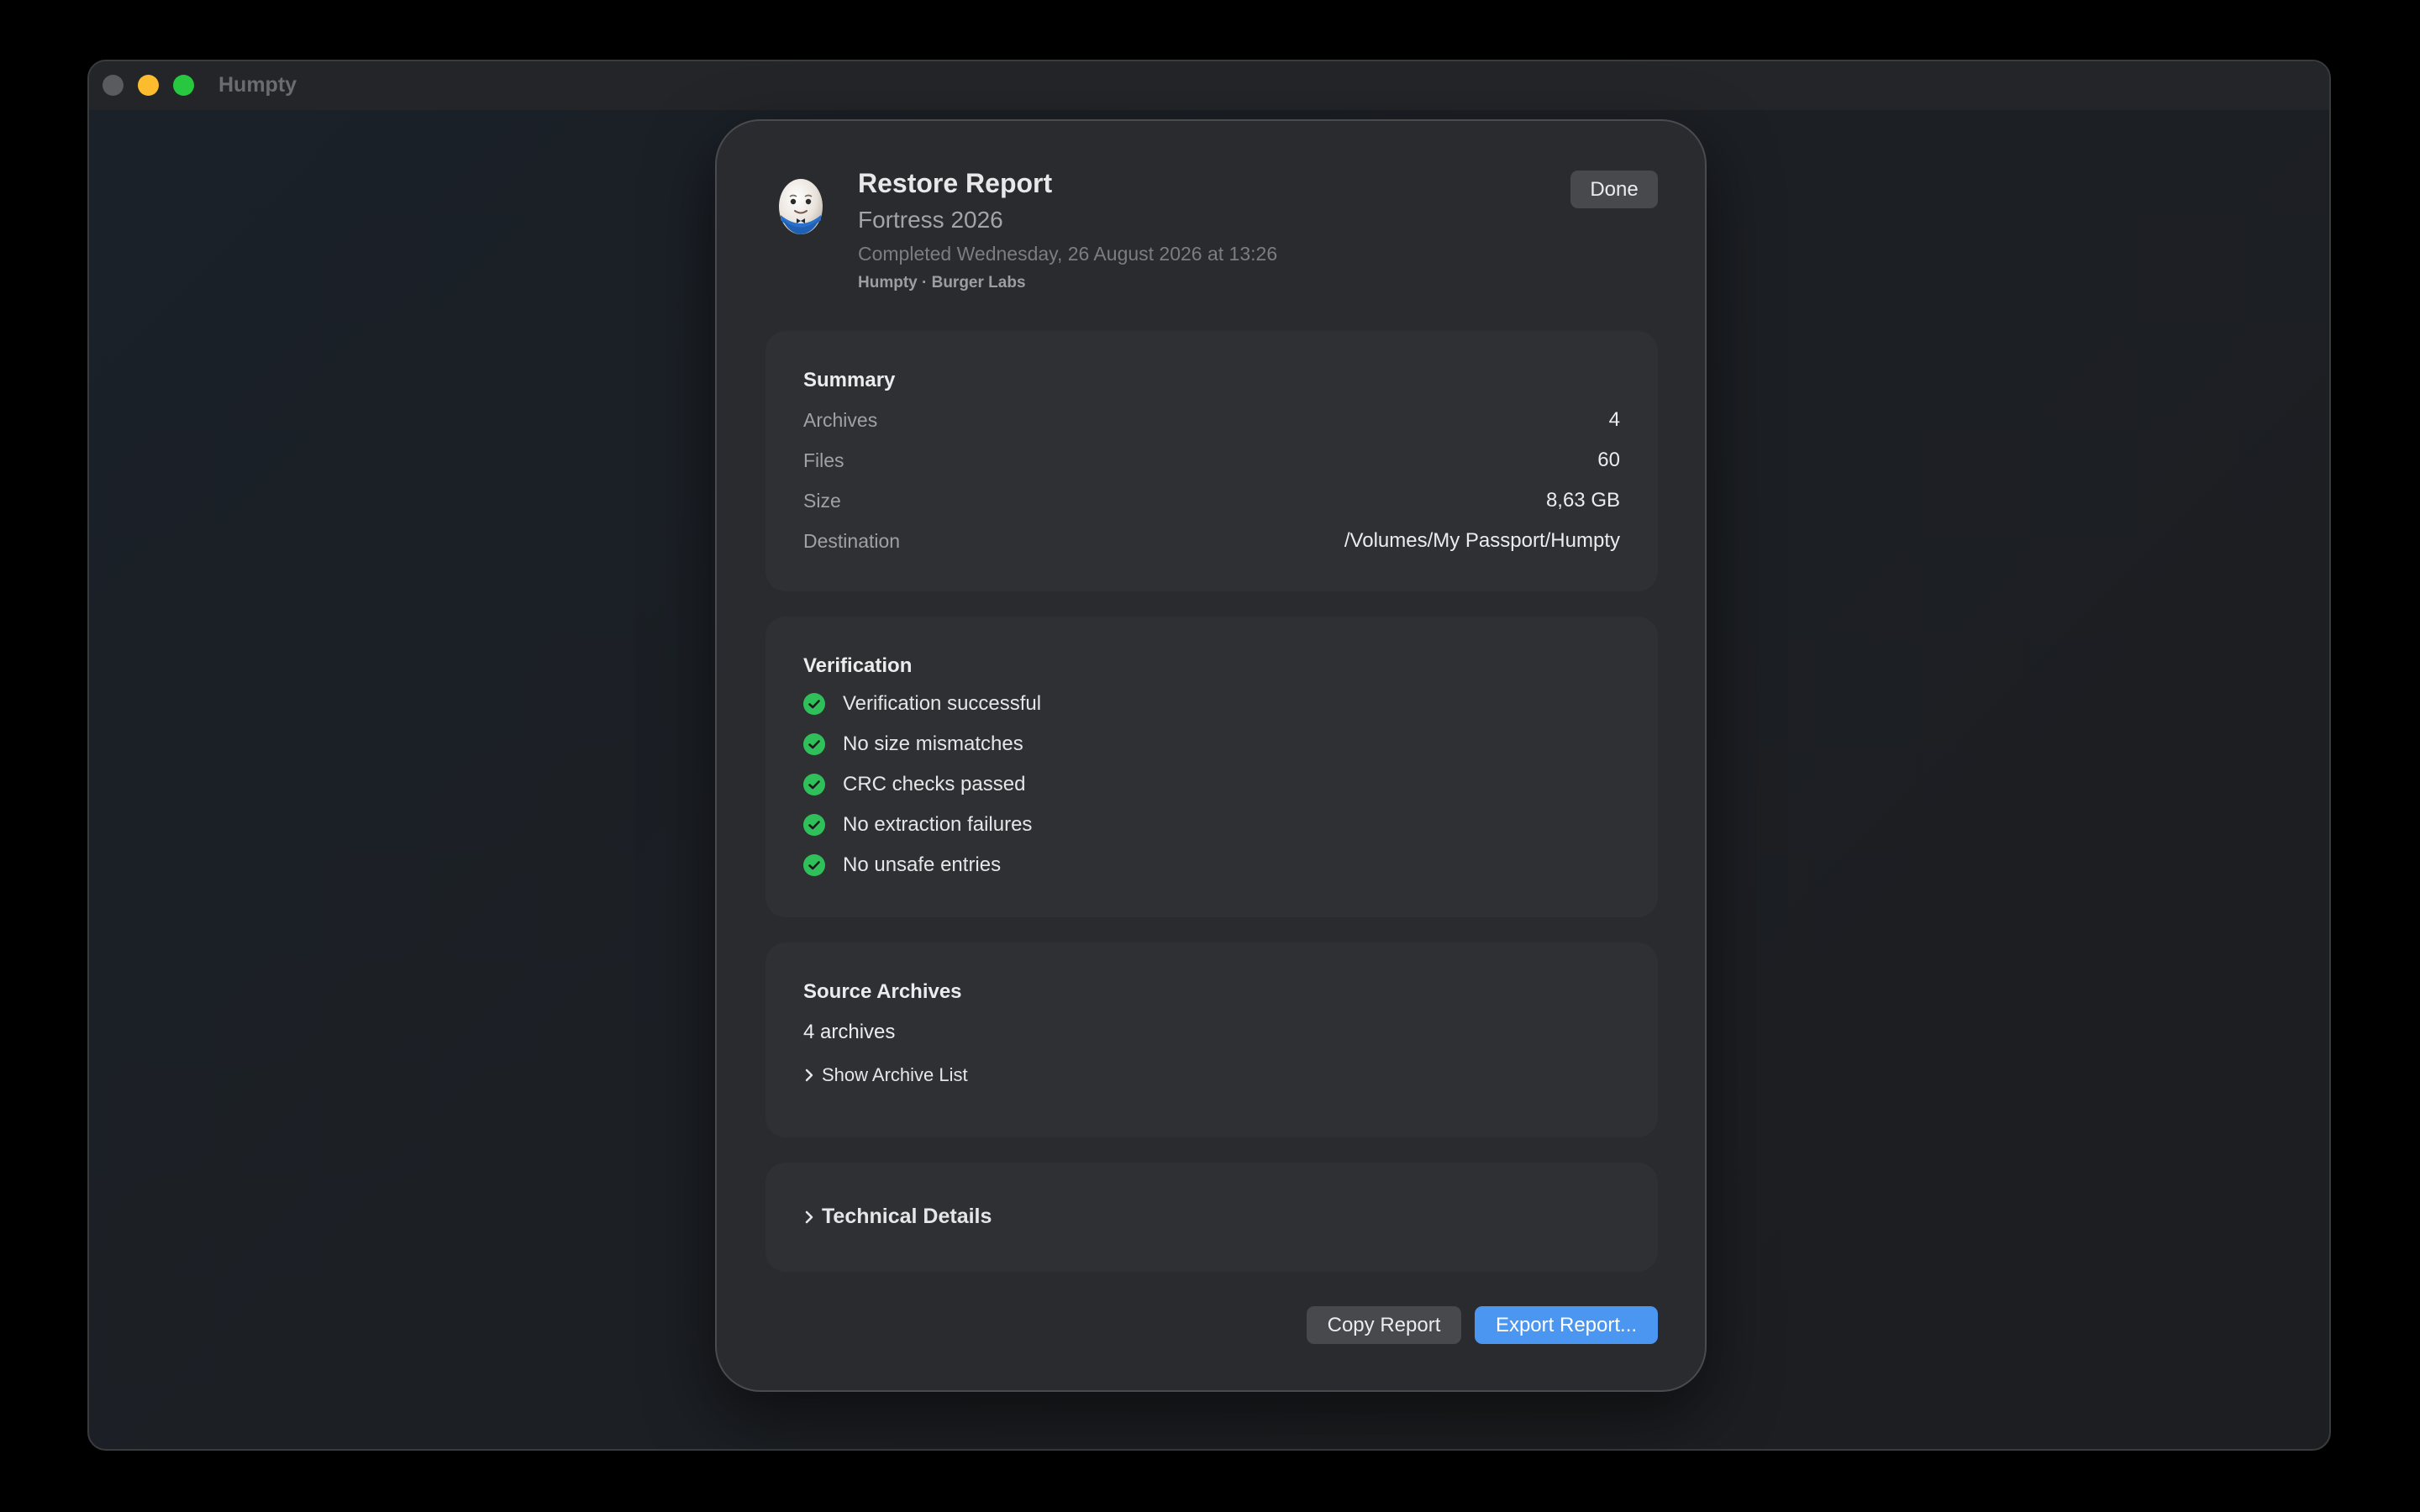 The width and height of the screenshot is (2420, 1512). I want to click on verification-item: Verification successful, so click(922, 704).